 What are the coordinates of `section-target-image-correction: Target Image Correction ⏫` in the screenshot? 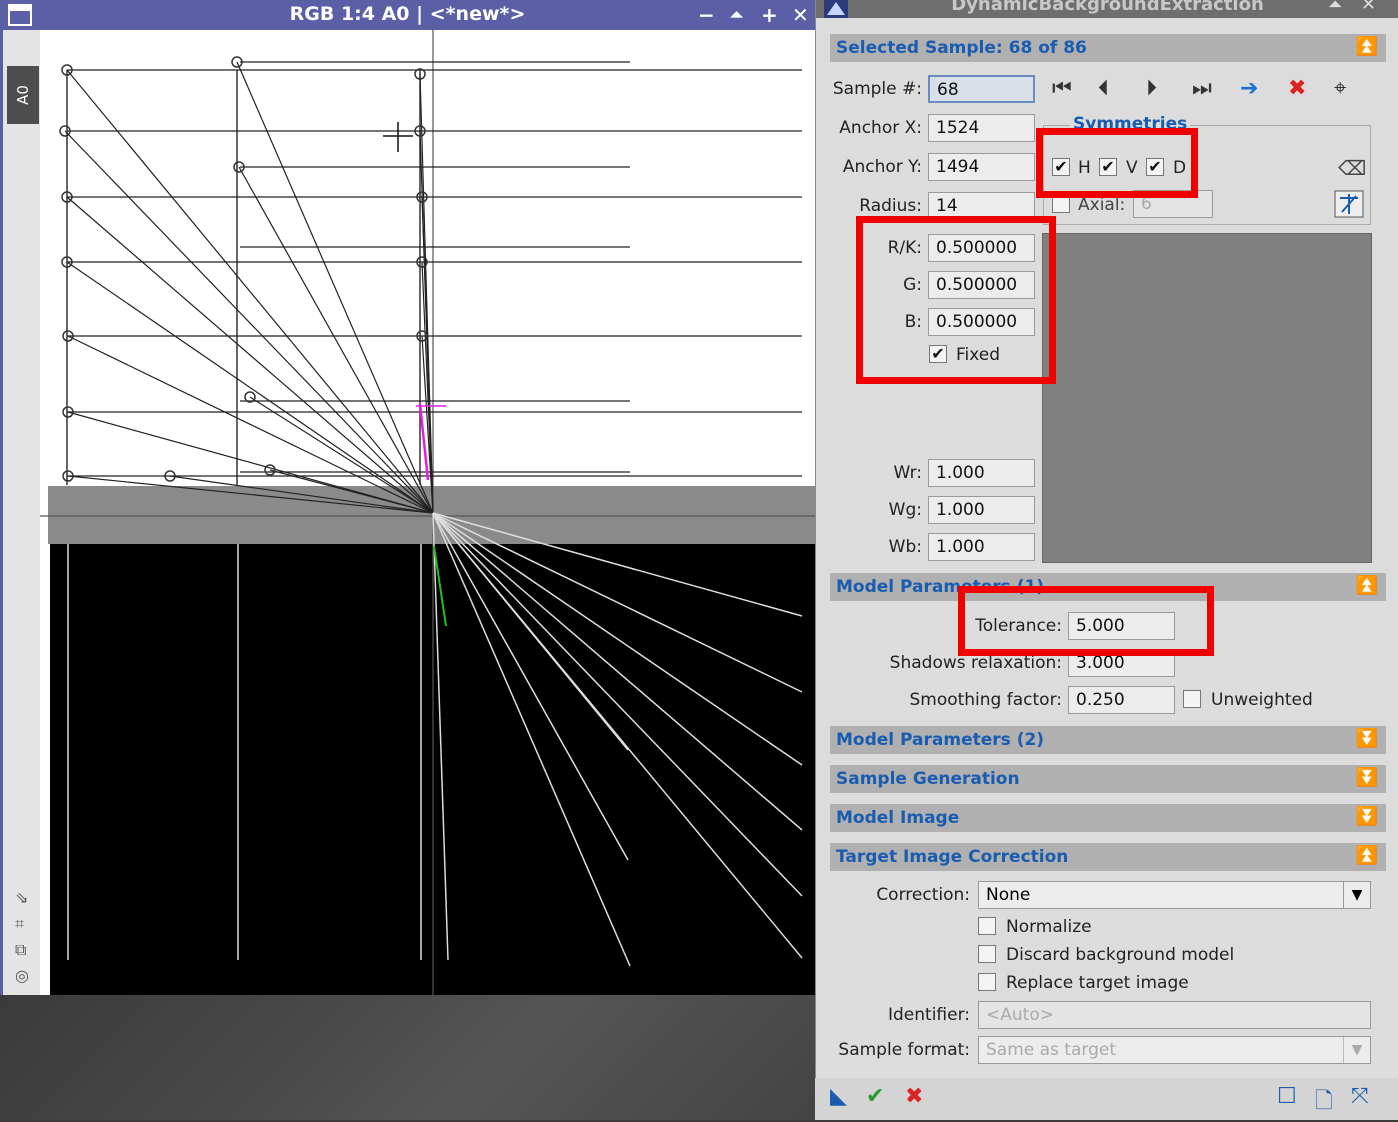 It's located at (1108, 857).